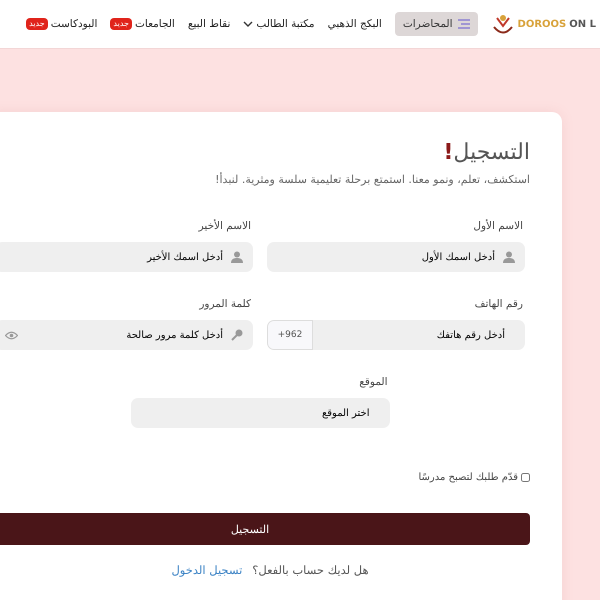  What do you see at coordinates (290, 335) in the screenshot?
I see `country-code: +962` at bounding box center [290, 335].